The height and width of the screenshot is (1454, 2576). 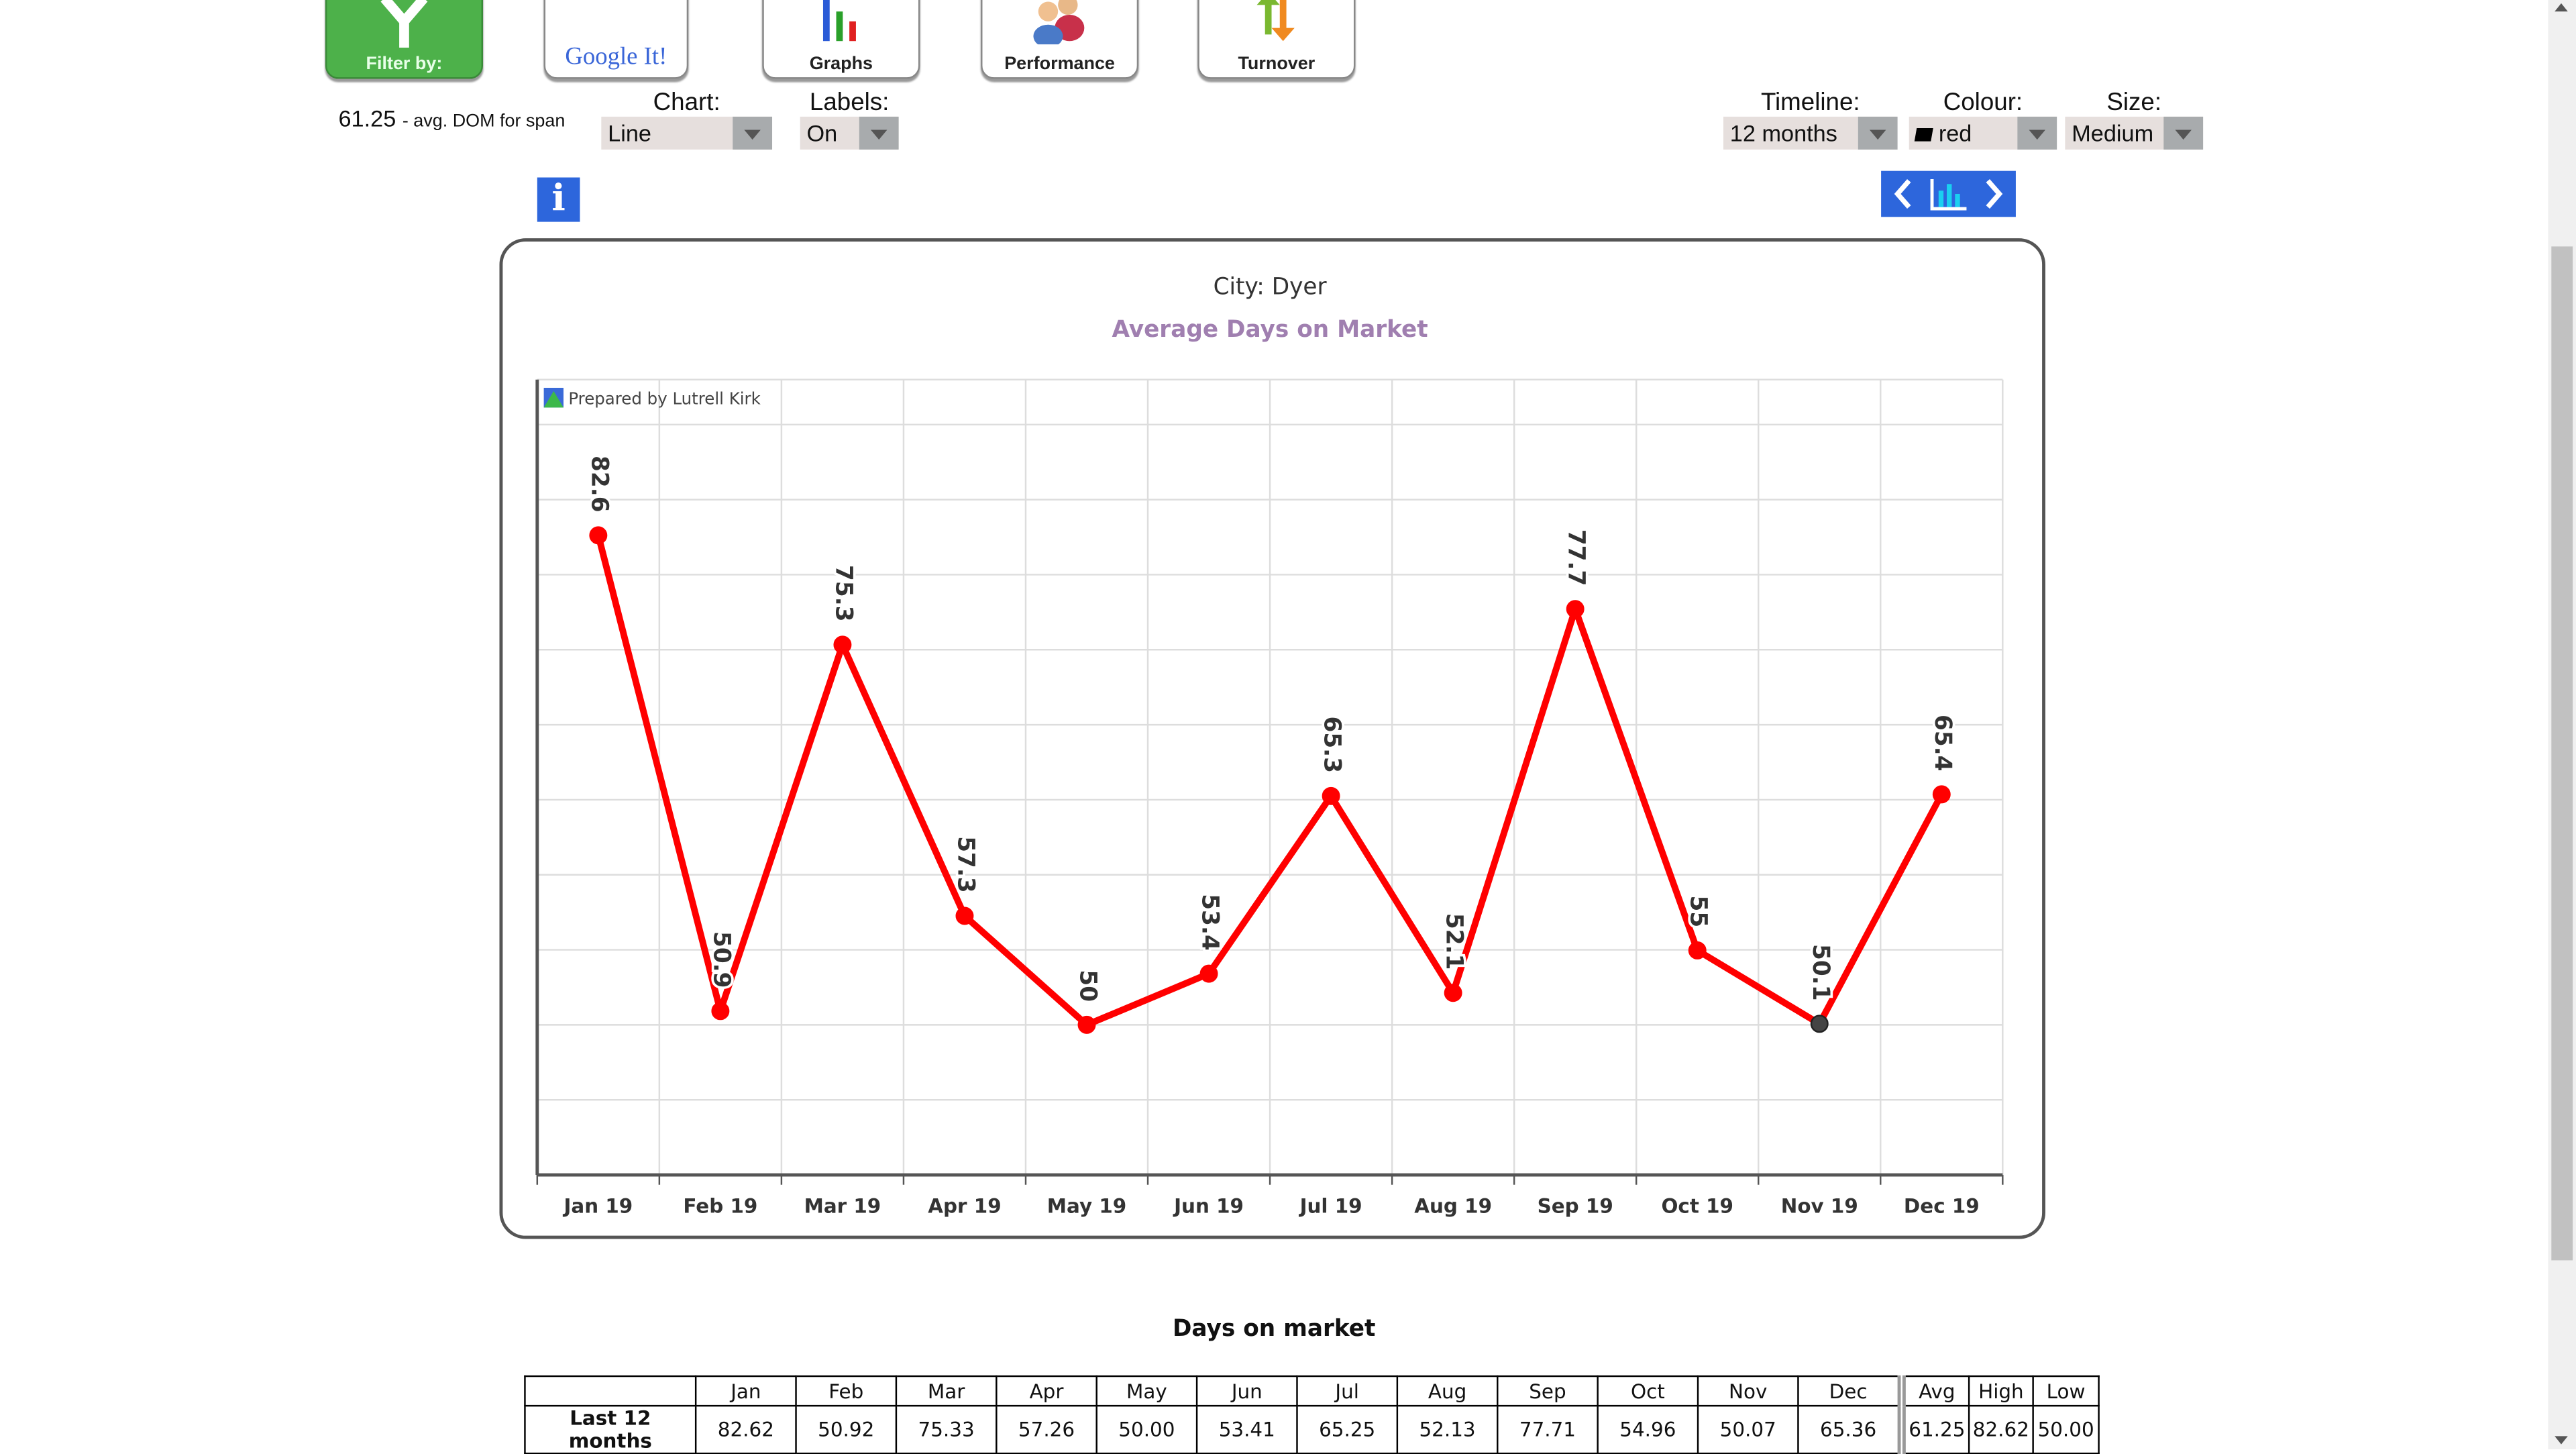 What do you see at coordinates (1576, 558) in the screenshot?
I see `data-label: 77.7` at bounding box center [1576, 558].